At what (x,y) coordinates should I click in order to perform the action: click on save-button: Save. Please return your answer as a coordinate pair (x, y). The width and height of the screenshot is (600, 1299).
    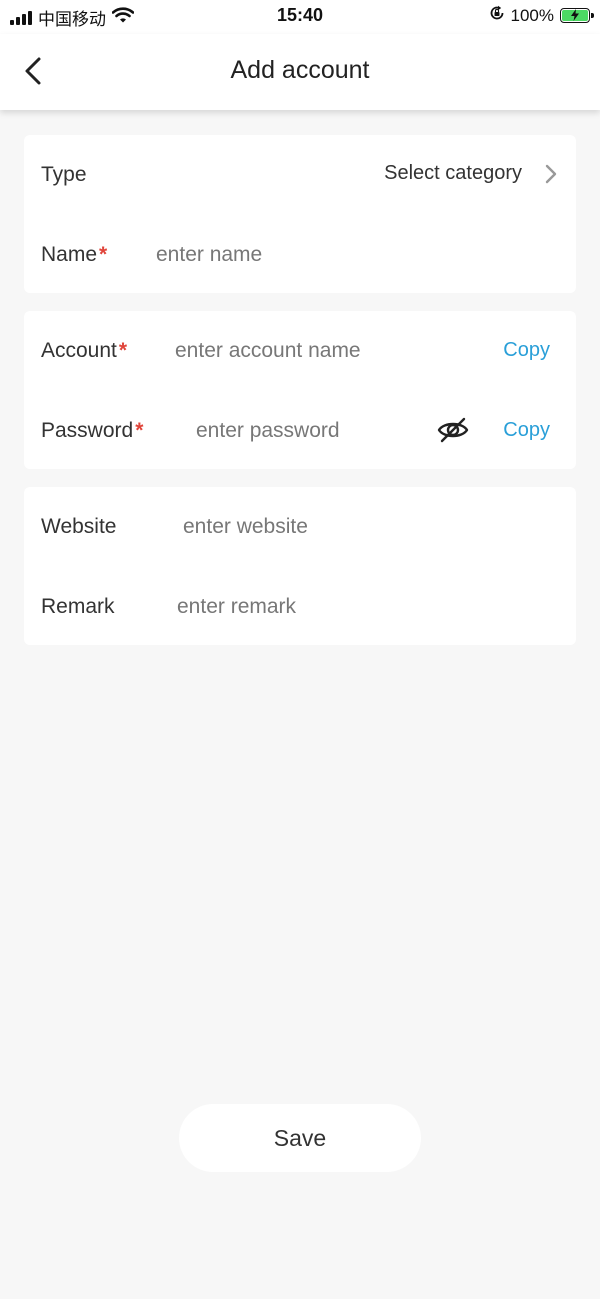
    Looking at the image, I should click on (300, 1138).